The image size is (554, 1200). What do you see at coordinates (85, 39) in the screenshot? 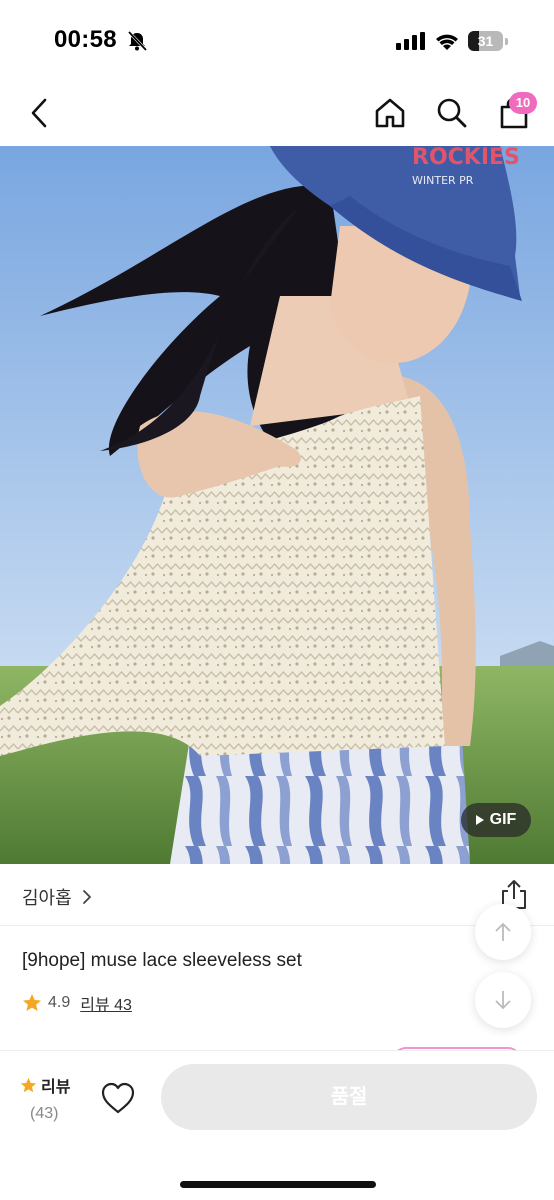
I see `status-time: 00:58` at bounding box center [85, 39].